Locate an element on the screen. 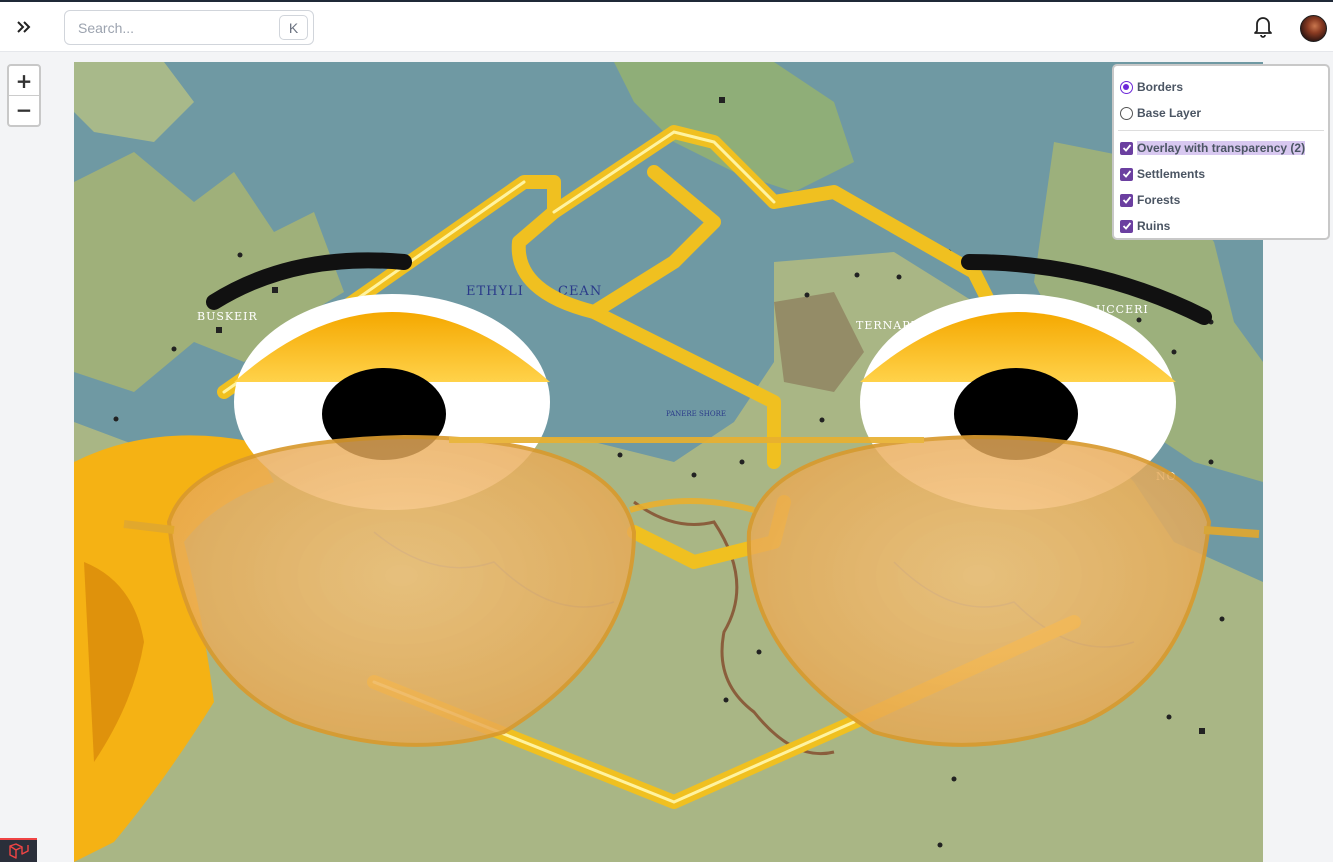 This screenshot has width=1333, height=862. overlay-transparency: Overlay with transparency (2) is located at coordinates (1221, 148).